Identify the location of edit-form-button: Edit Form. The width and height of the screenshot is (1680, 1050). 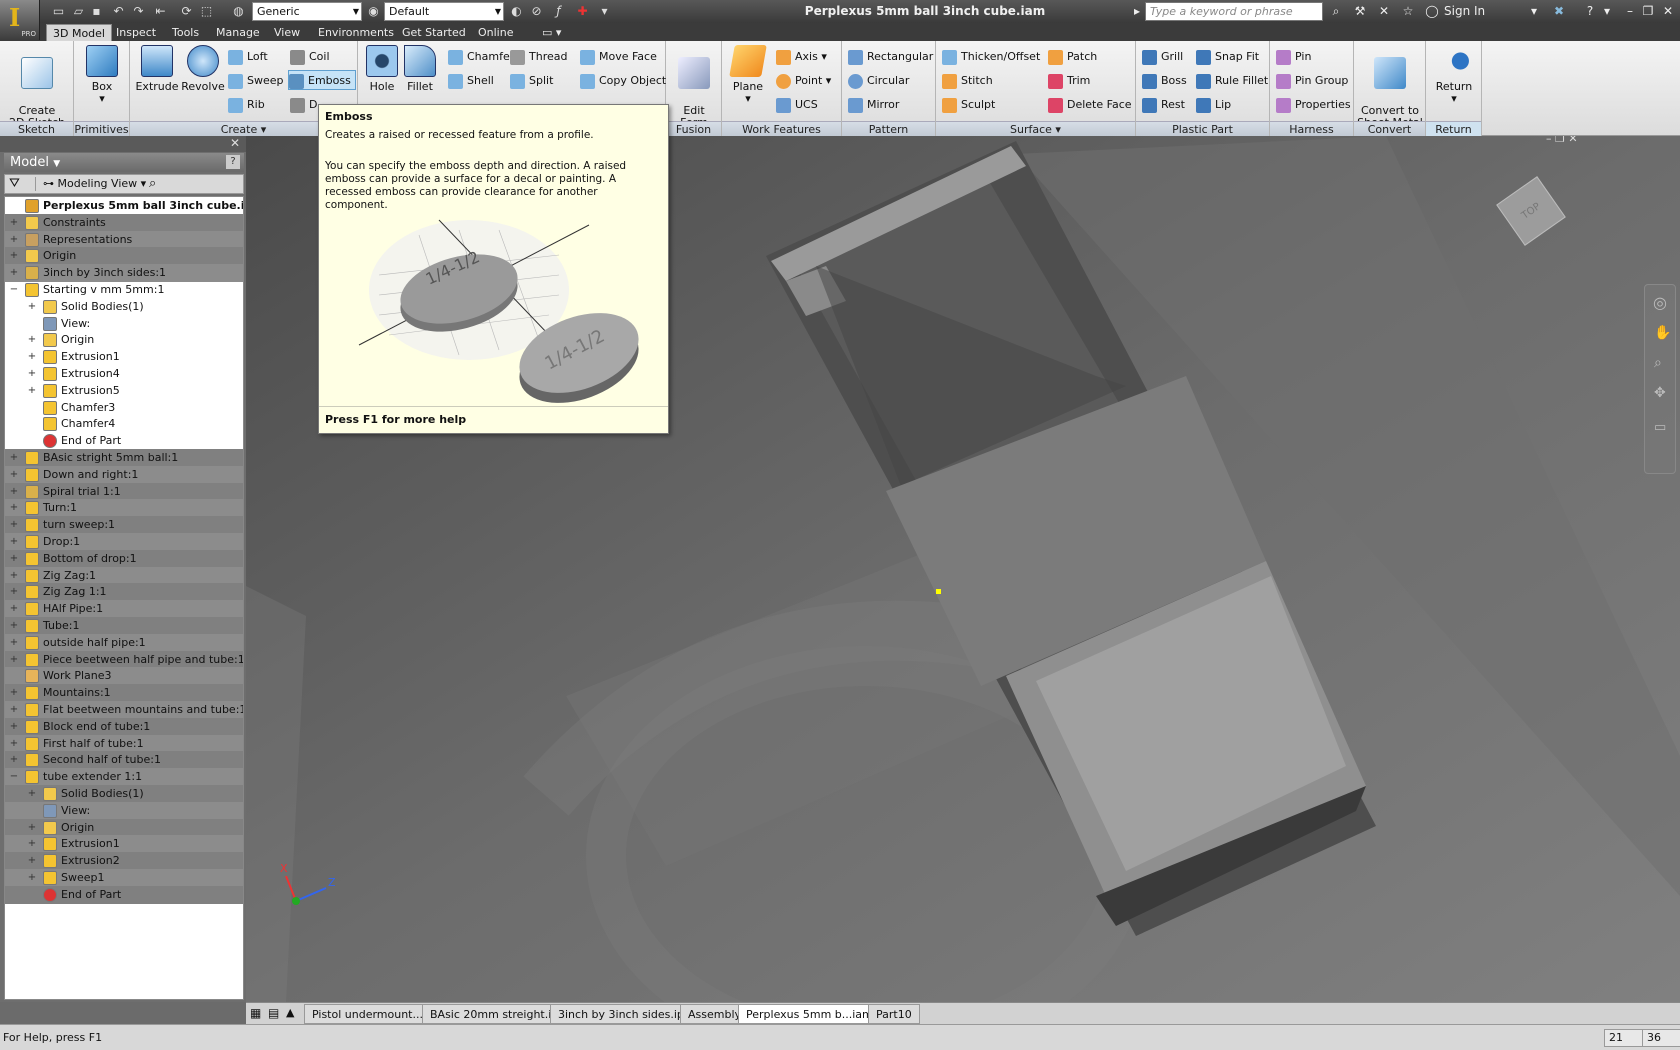
(694, 87).